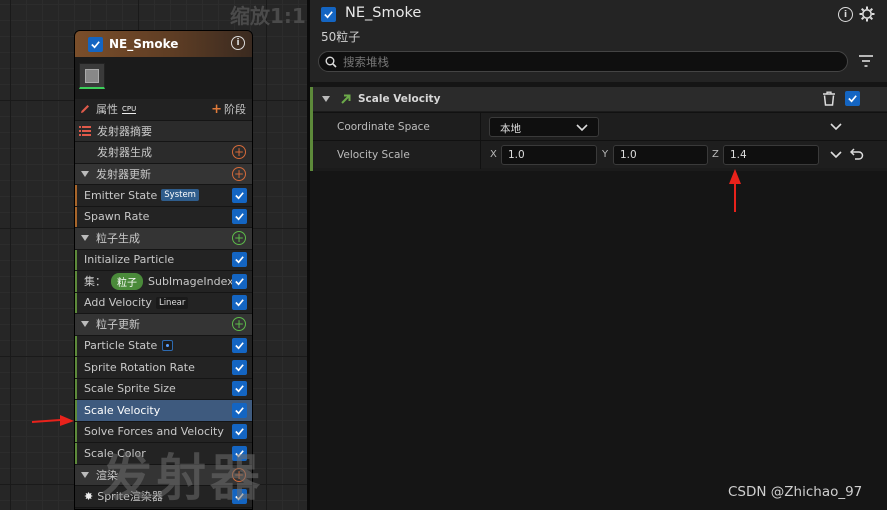 The width and height of the screenshot is (887, 510). Describe the element at coordinates (268, 16) in the screenshot. I see `zoom-label: 缩放1:1` at that location.